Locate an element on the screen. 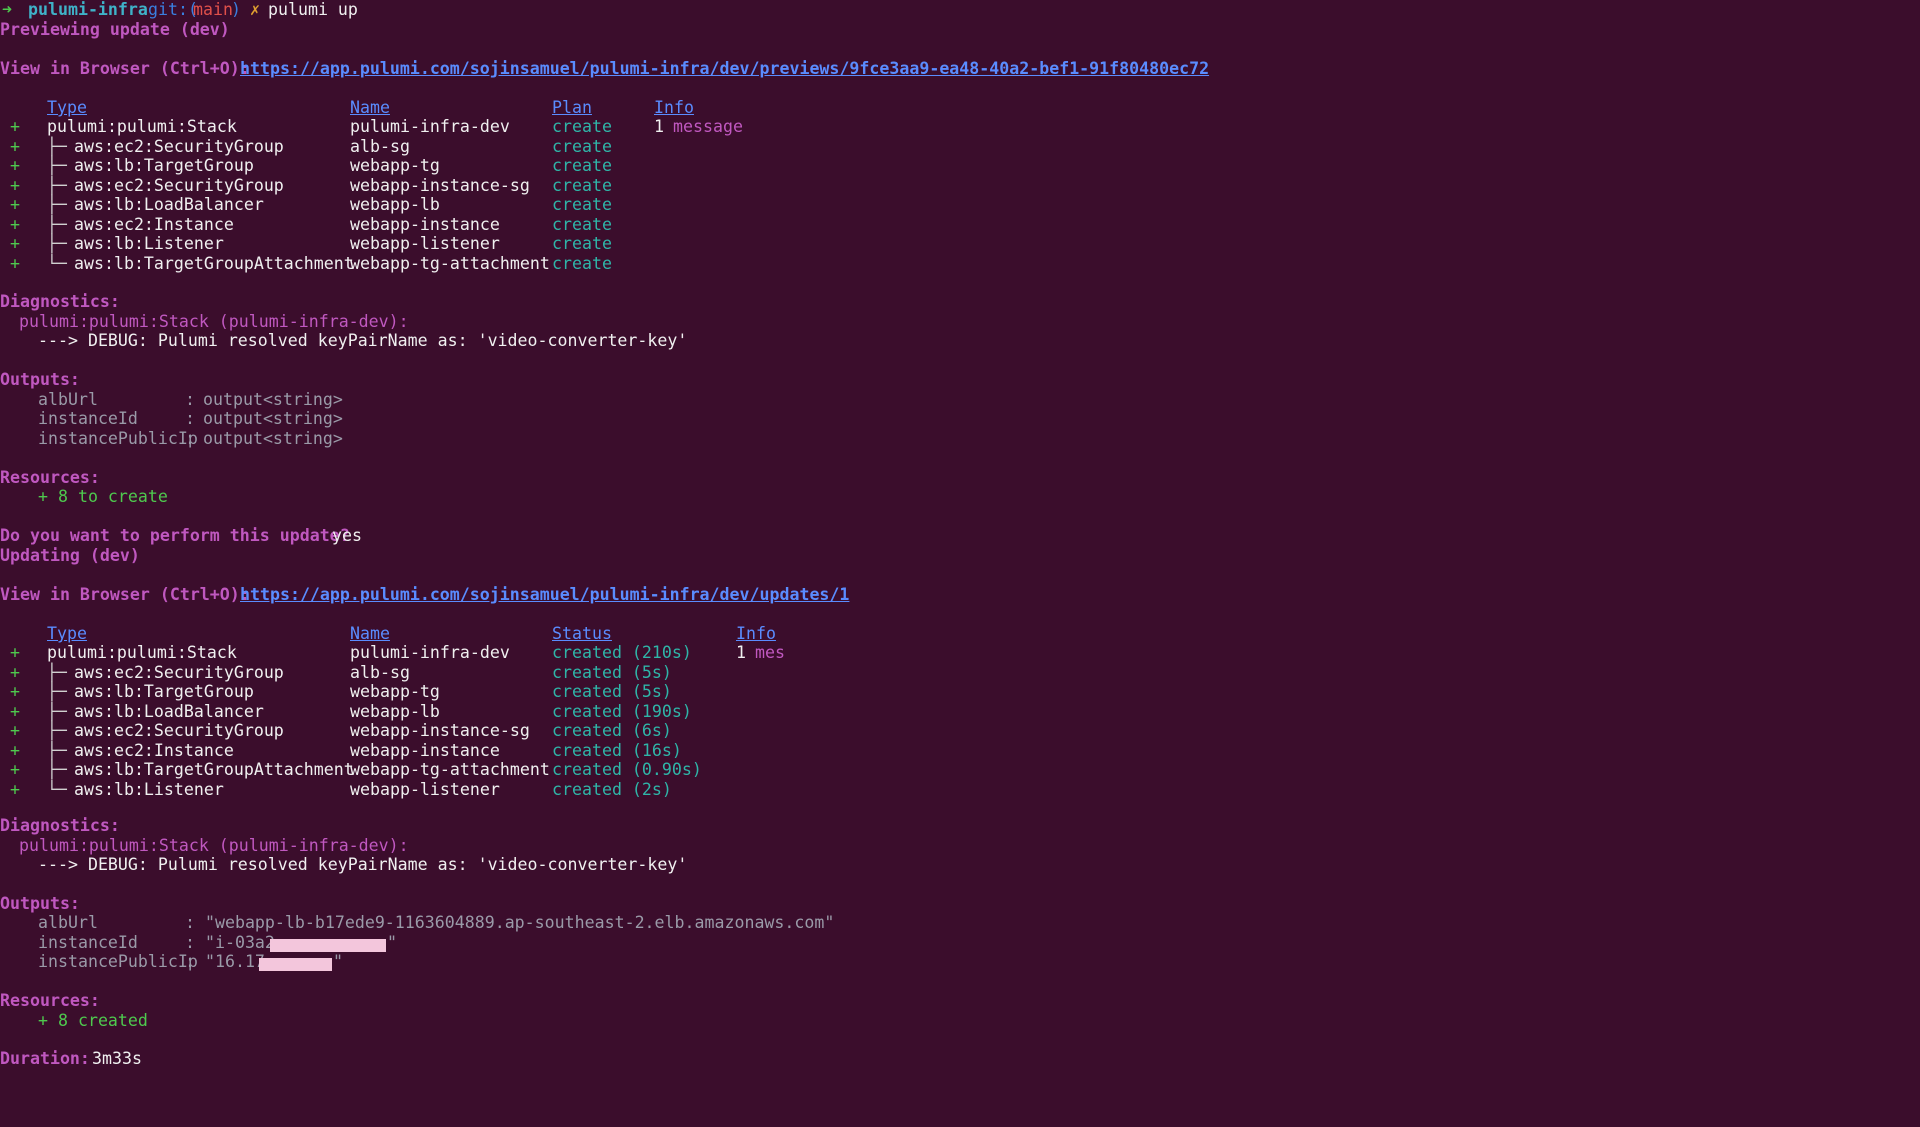  output-key: instanceId is located at coordinates (118, 418).